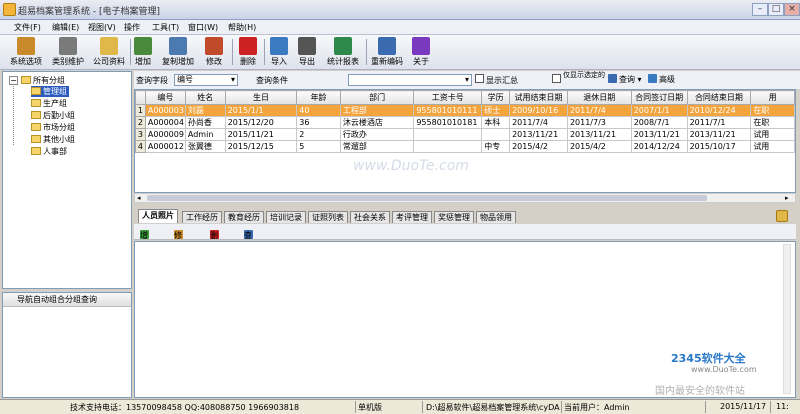 The width and height of the screenshot is (800, 414). Describe the element at coordinates (158, 216) in the screenshot. I see `tab-photo: 人员照片` at that location.